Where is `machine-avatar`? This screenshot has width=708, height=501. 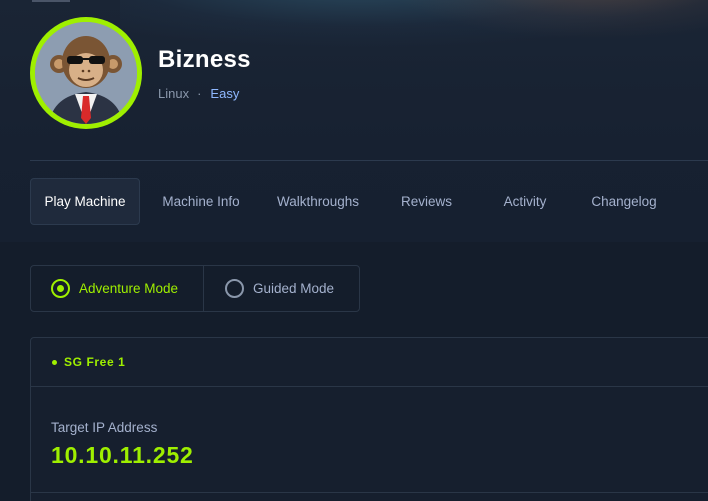 machine-avatar is located at coordinates (86, 73).